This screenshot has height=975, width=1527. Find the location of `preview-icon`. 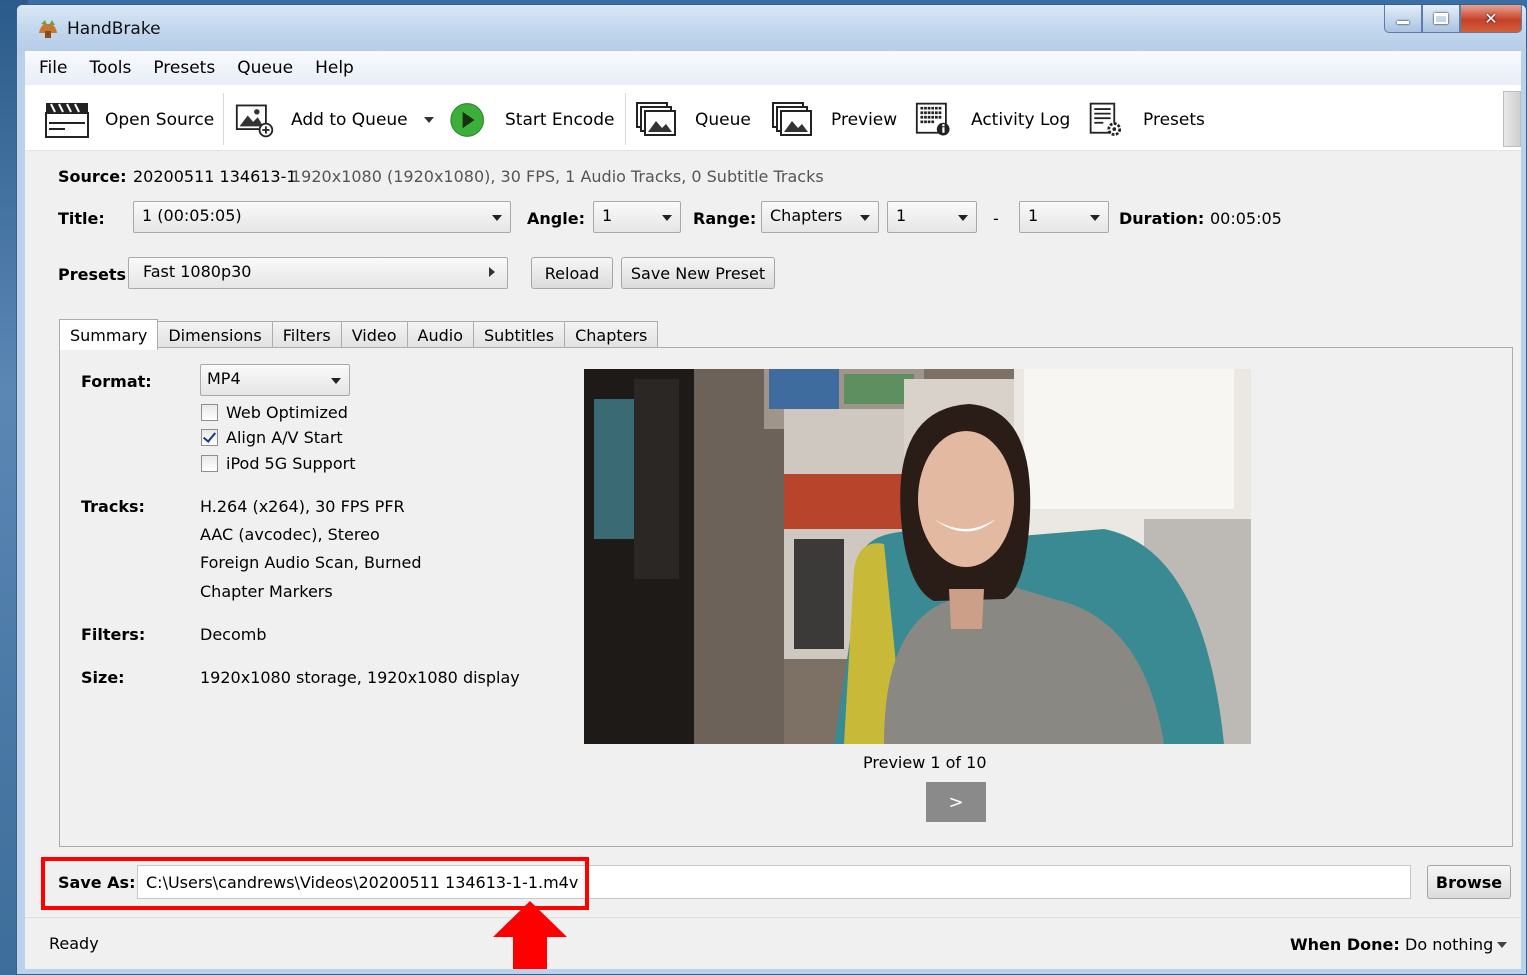

preview-icon is located at coordinates (792, 119).